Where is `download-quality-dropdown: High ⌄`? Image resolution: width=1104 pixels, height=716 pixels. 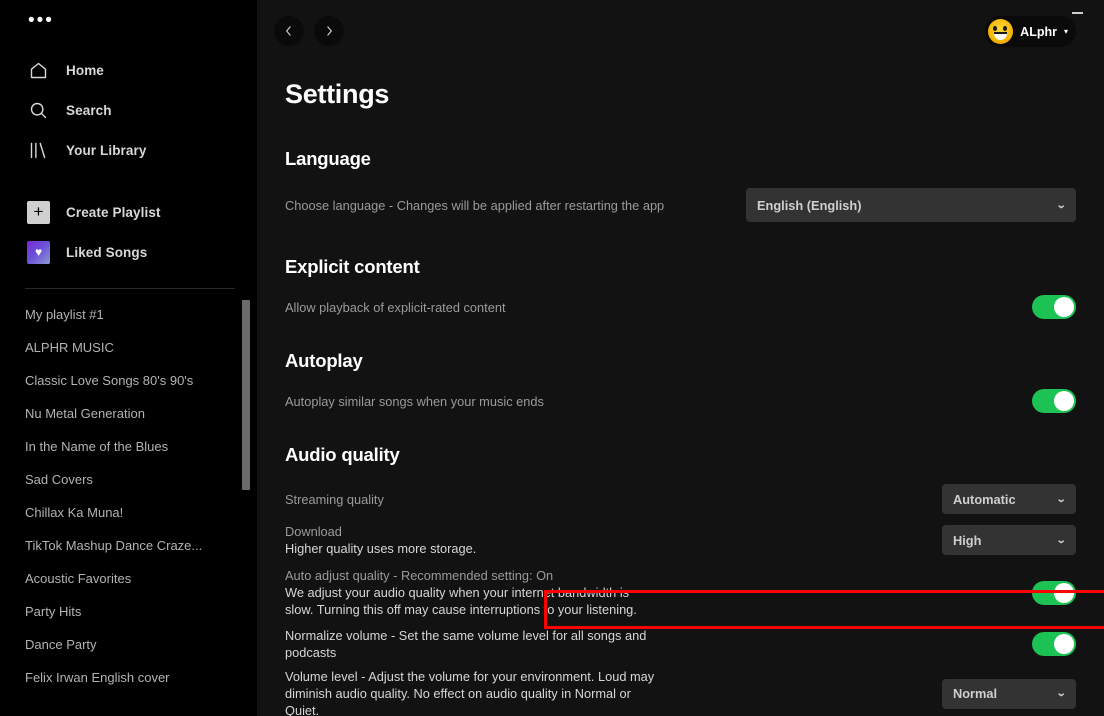 download-quality-dropdown: High ⌄ is located at coordinates (1009, 540).